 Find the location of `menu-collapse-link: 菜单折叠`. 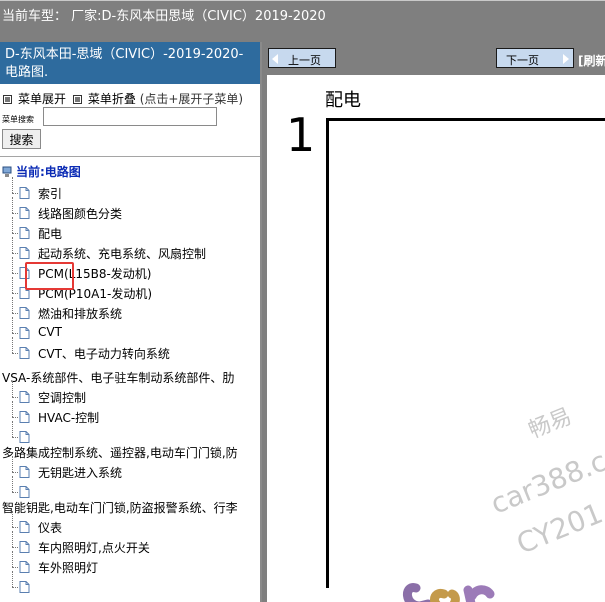

menu-collapse-link: 菜单折叠 is located at coordinates (112, 99).